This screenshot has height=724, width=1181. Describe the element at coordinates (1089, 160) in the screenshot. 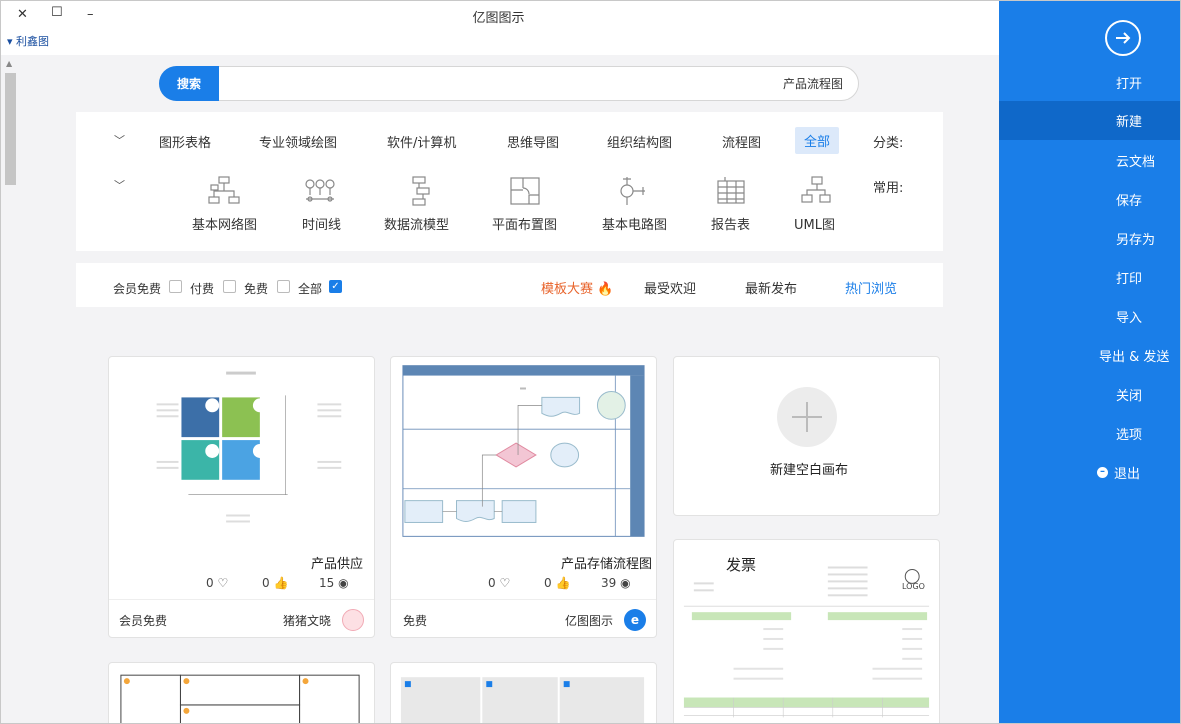

I see `sidebar-item-cloud: 云文档` at that location.